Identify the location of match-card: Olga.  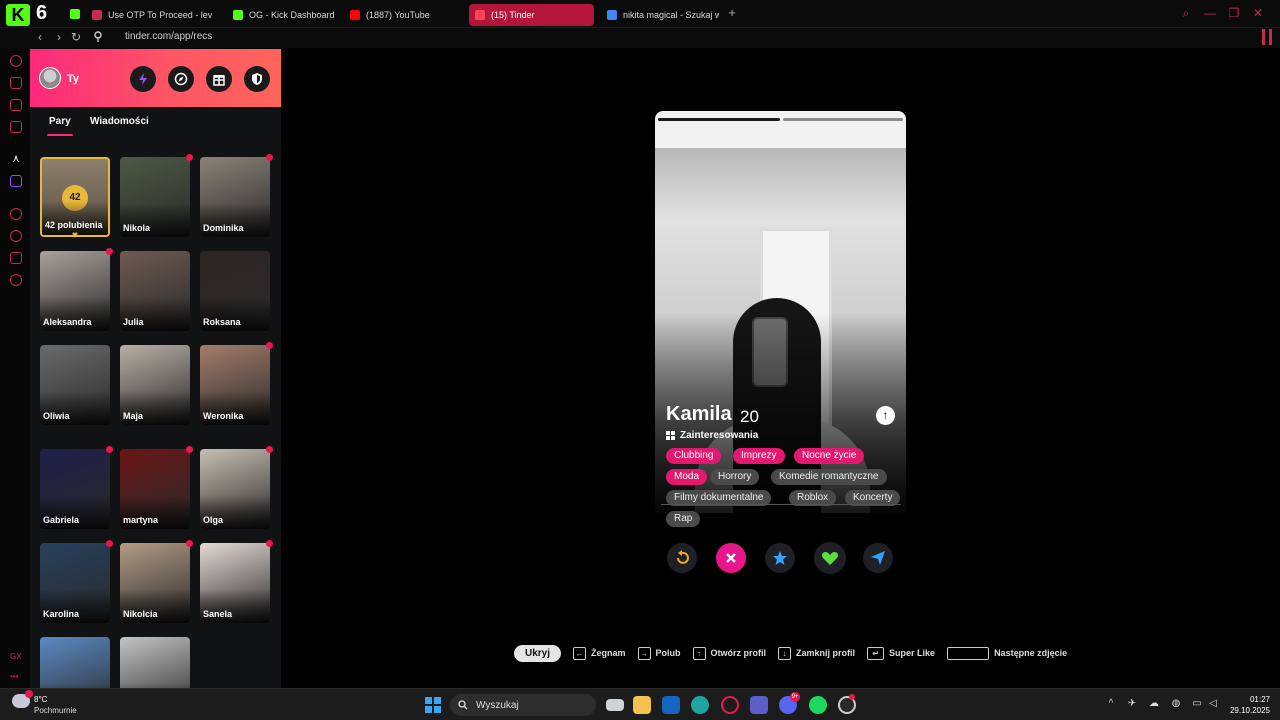
(235, 489).